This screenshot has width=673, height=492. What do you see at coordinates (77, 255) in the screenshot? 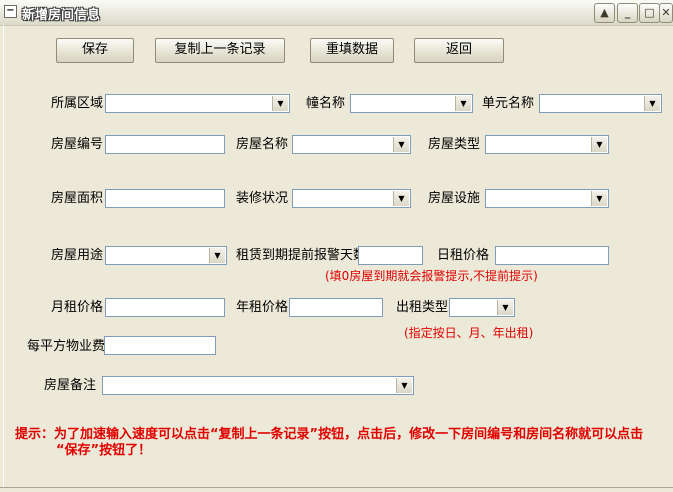
I see `usage-label: 房屋用途` at bounding box center [77, 255].